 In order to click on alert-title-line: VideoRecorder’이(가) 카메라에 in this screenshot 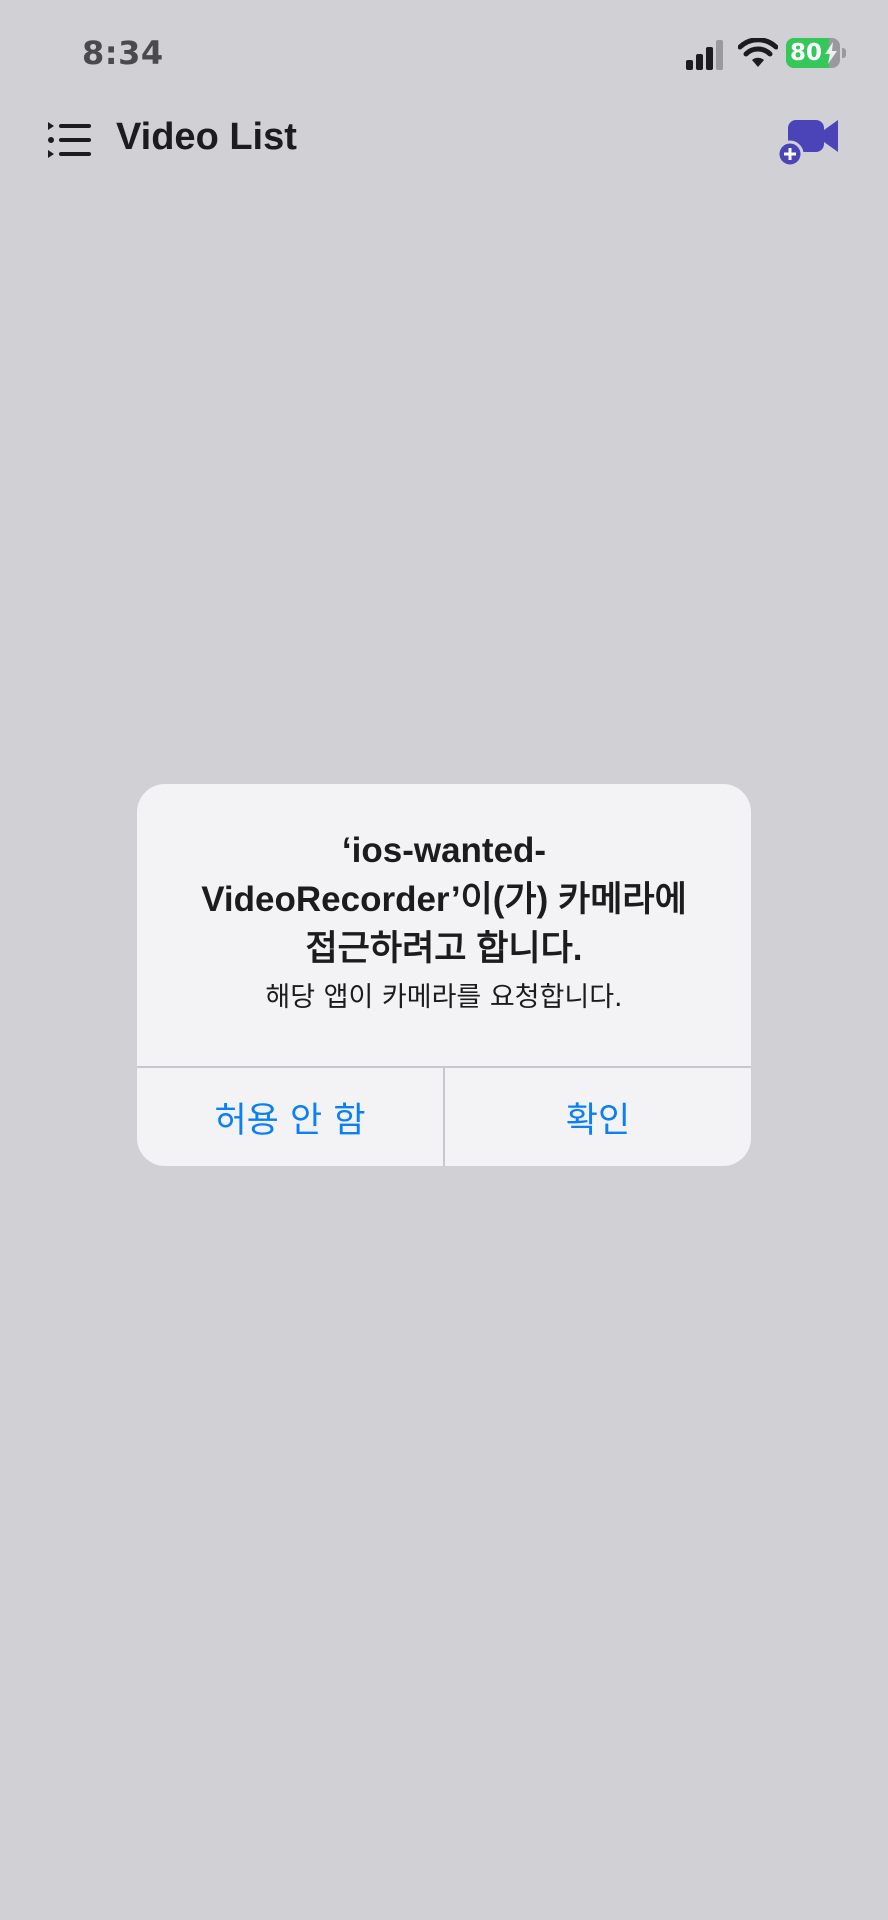, I will do `click(444, 899)`.